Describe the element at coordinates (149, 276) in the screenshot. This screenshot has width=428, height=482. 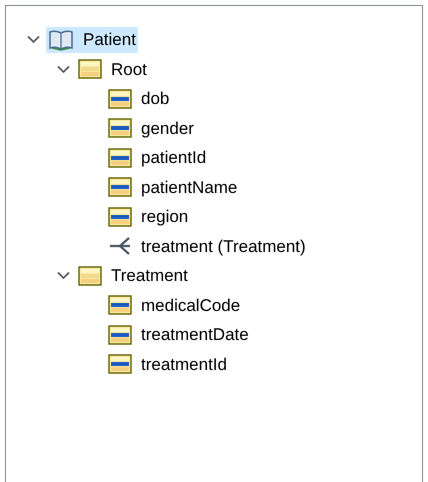
I see `item-label: Treatment` at that location.